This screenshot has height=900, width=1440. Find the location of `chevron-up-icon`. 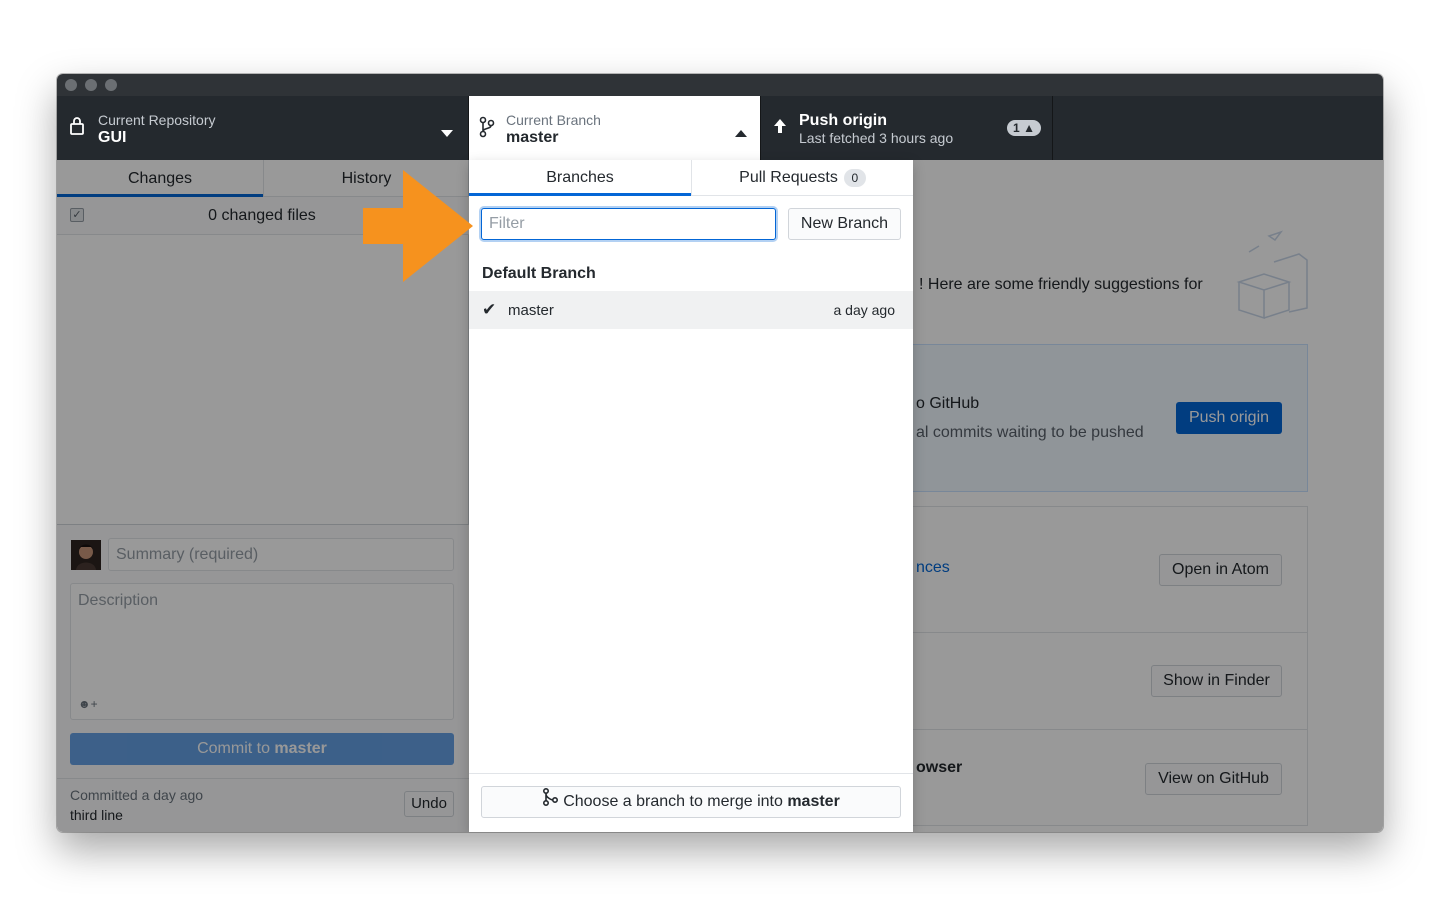

chevron-up-icon is located at coordinates (741, 132).